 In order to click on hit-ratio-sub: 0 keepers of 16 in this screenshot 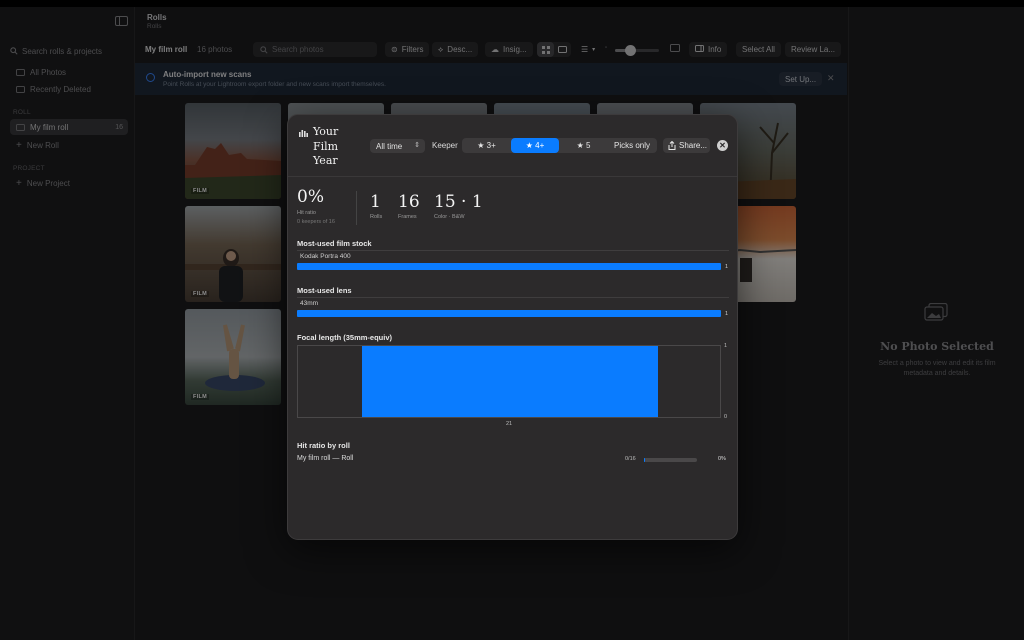, I will do `click(316, 222)`.